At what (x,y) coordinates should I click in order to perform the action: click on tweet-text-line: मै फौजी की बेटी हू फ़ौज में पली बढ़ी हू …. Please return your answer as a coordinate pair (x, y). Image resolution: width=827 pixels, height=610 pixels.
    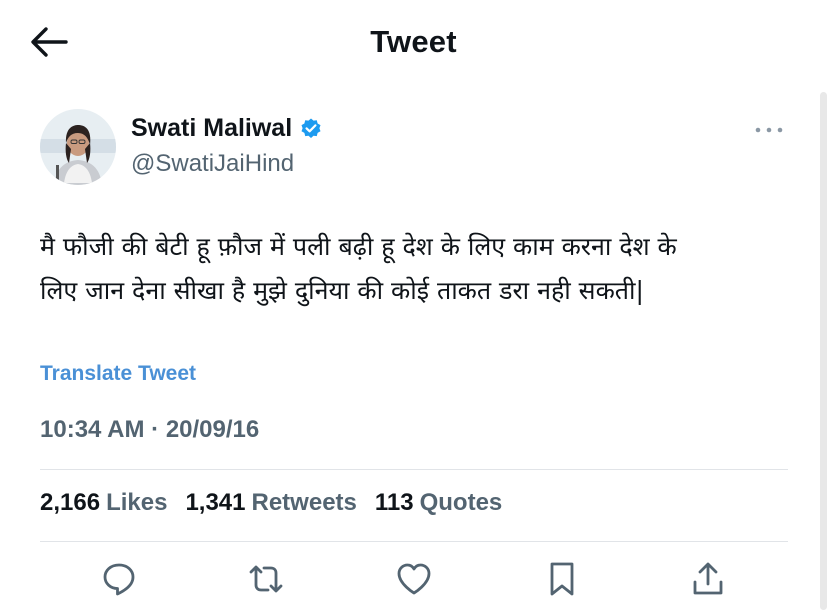
    Looking at the image, I should click on (358, 246).